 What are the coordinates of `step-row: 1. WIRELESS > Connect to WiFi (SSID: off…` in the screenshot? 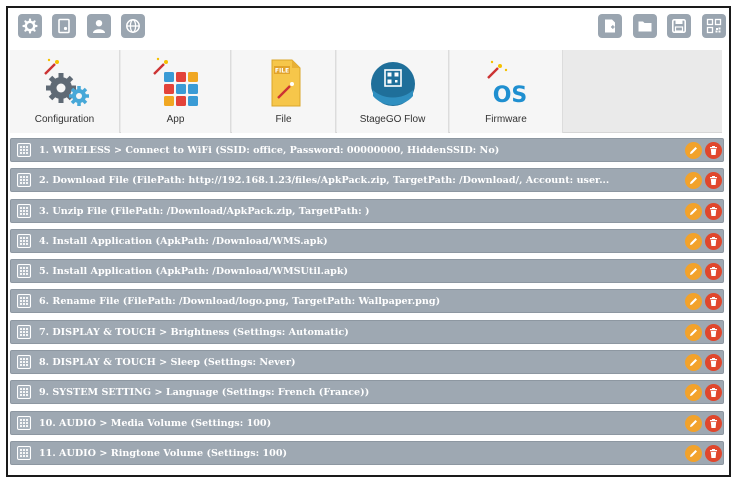 It's located at (367, 150).